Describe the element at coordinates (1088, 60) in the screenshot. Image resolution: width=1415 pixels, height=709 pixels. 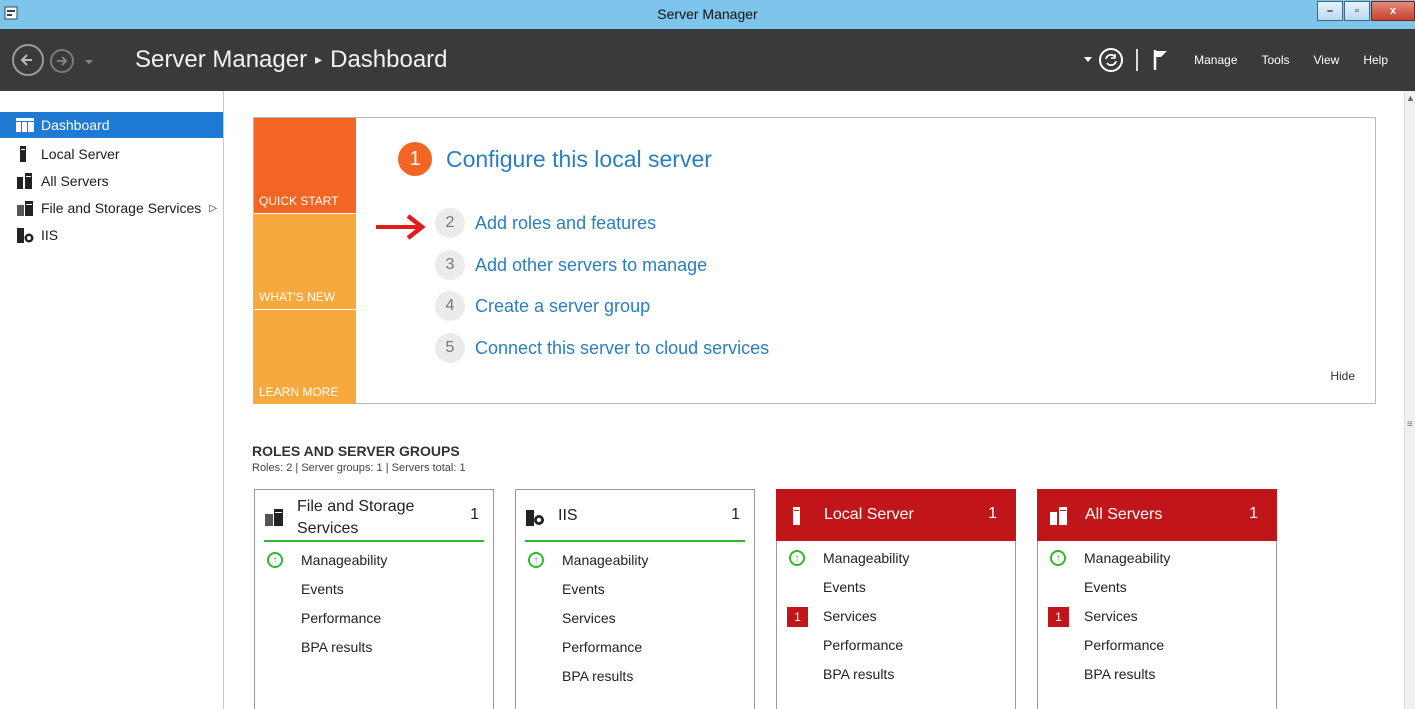
I see `refresh-dropdown-icon` at that location.